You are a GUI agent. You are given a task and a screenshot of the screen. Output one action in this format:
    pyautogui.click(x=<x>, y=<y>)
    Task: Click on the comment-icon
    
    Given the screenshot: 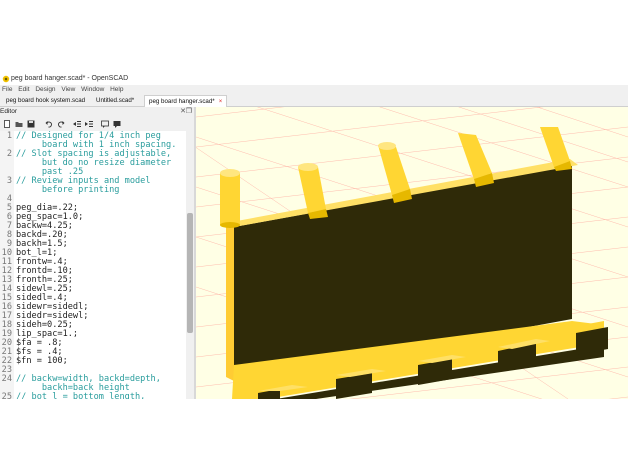 What is the action you would take?
    pyautogui.click(x=105, y=124)
    